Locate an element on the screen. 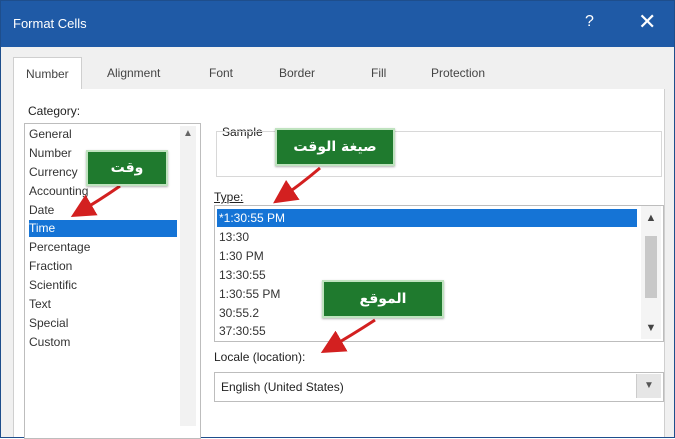  type-label: Type: is located at coordinates (229, 197).